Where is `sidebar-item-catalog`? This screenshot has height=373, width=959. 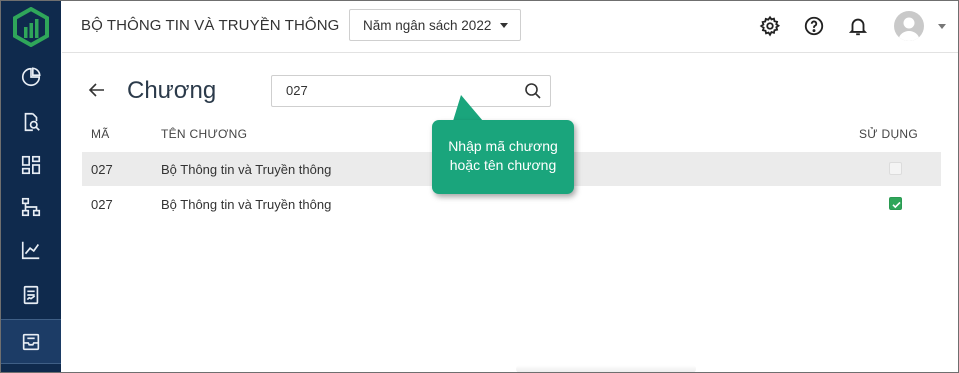
sidebar-item-catalog is located at coordinates (31, 341).